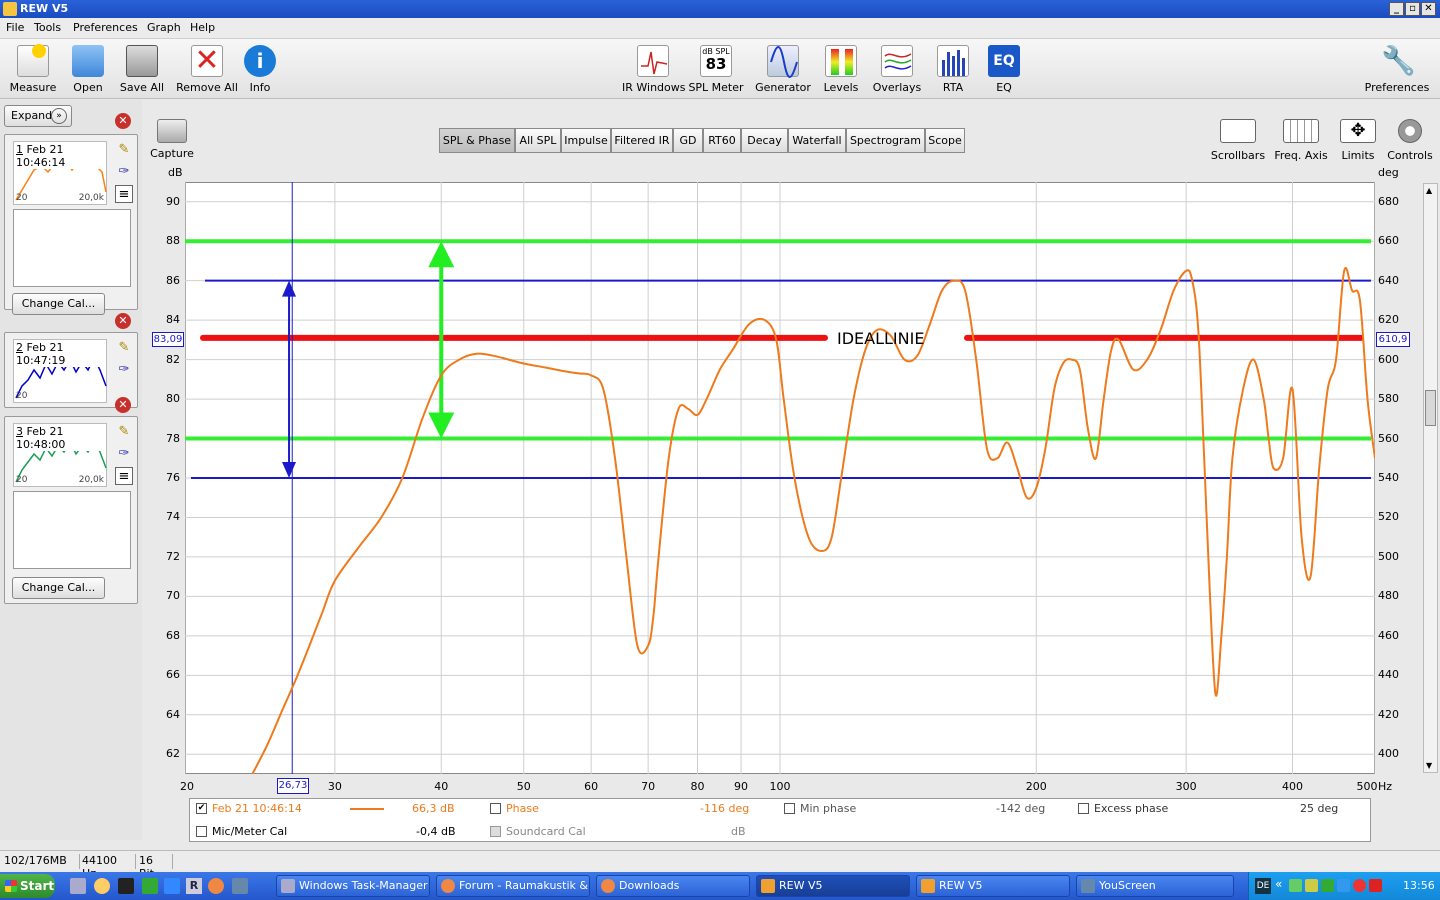 Image resolution: width=1440 pixels, height=900 pixels. What do you see at coordinates (124, 370) in the screenshot?
I see `color-measurement-2-icon: ✑` at bounding box center [124, 370].